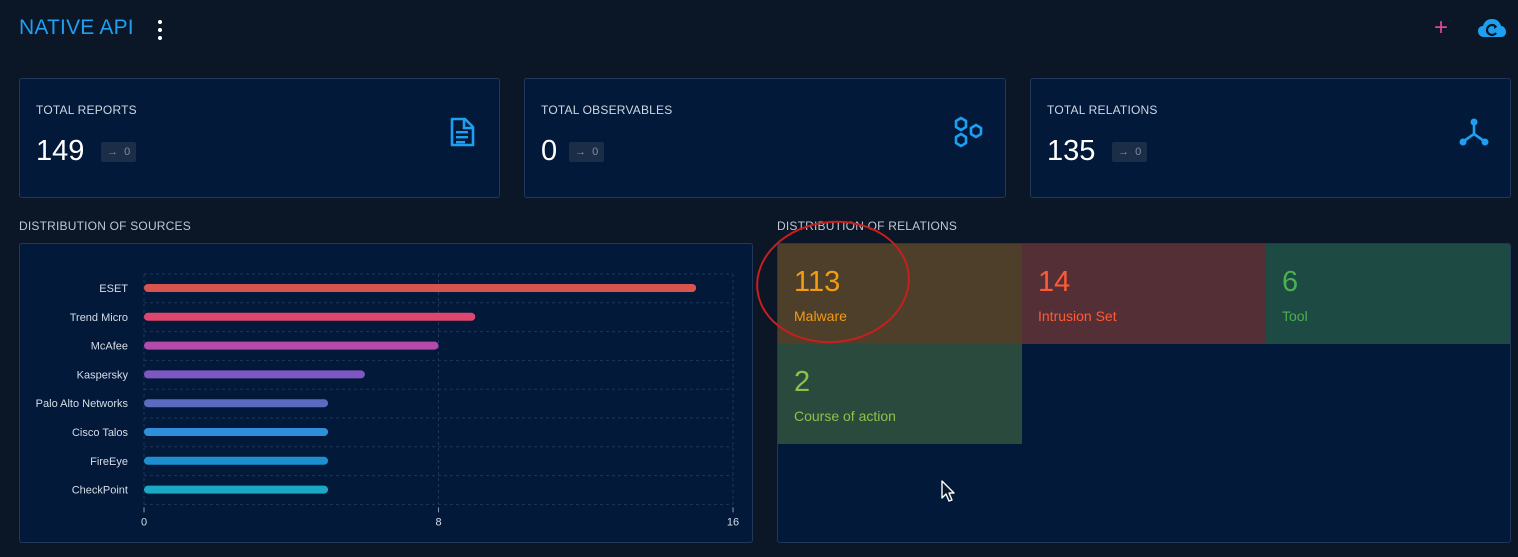  What do you see at coordinates (1441, 28) in the screenshot?
I see `plus-icon: +` at bounding box center [1441, 28].